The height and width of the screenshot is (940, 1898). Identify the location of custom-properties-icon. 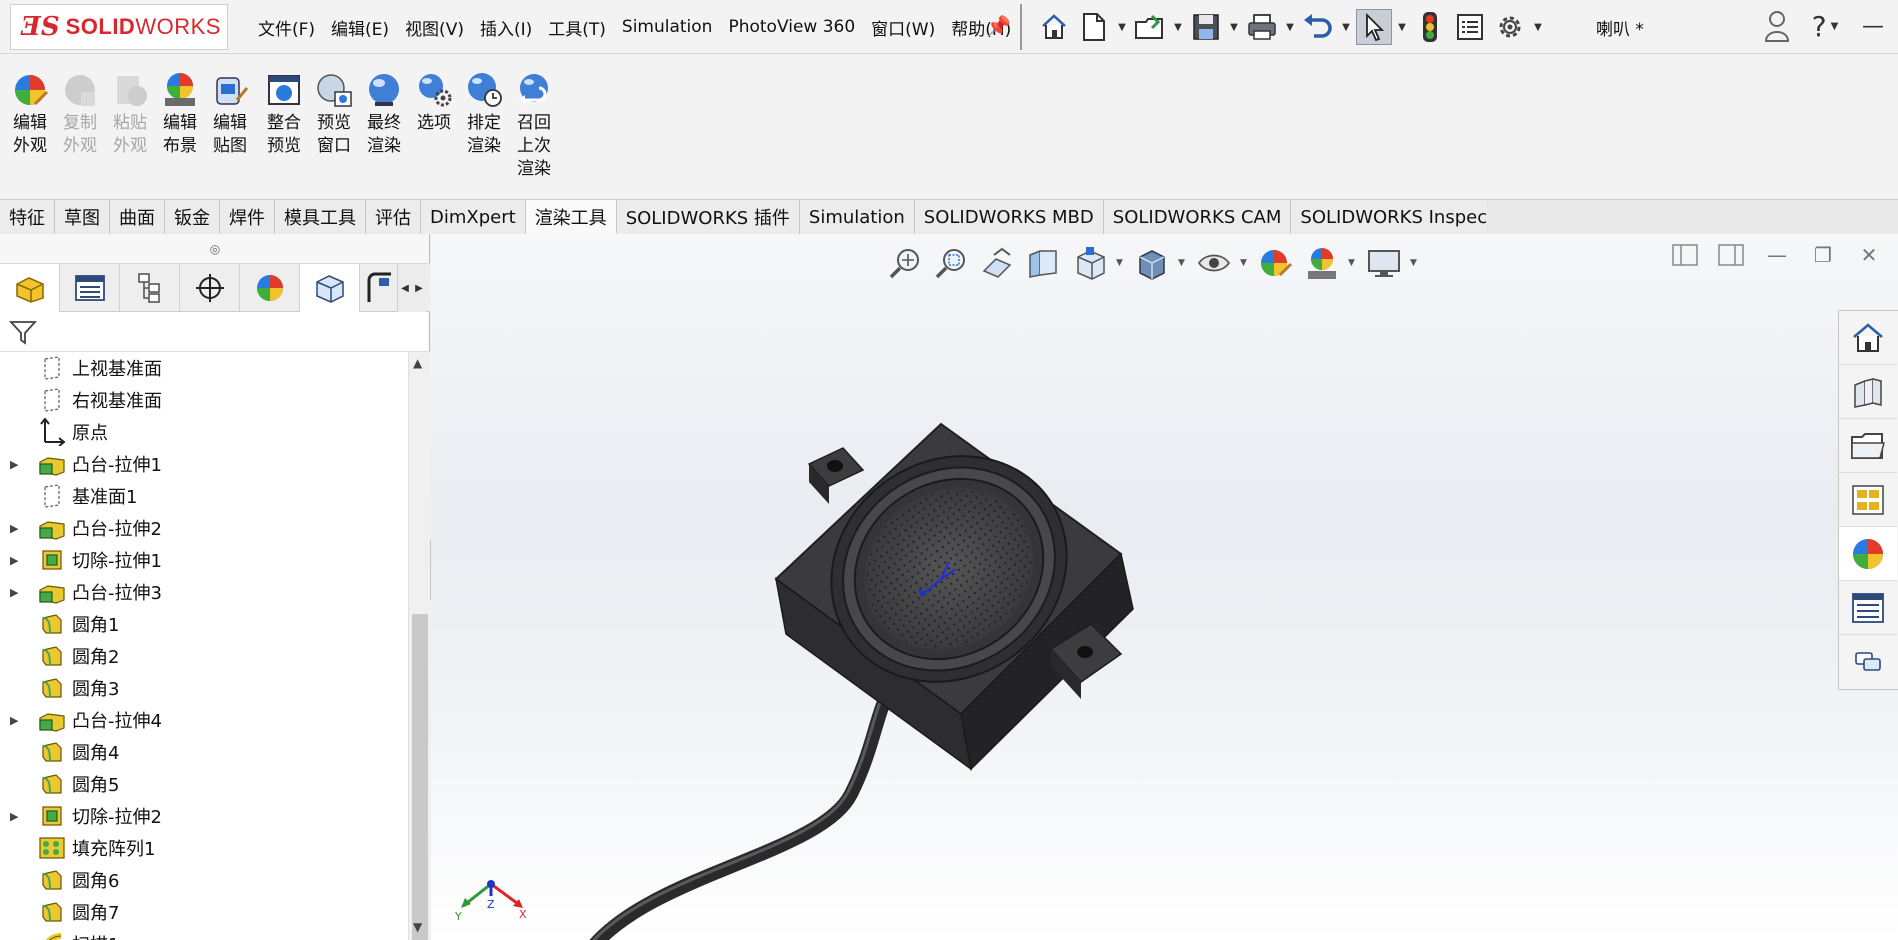
(1868, 608).